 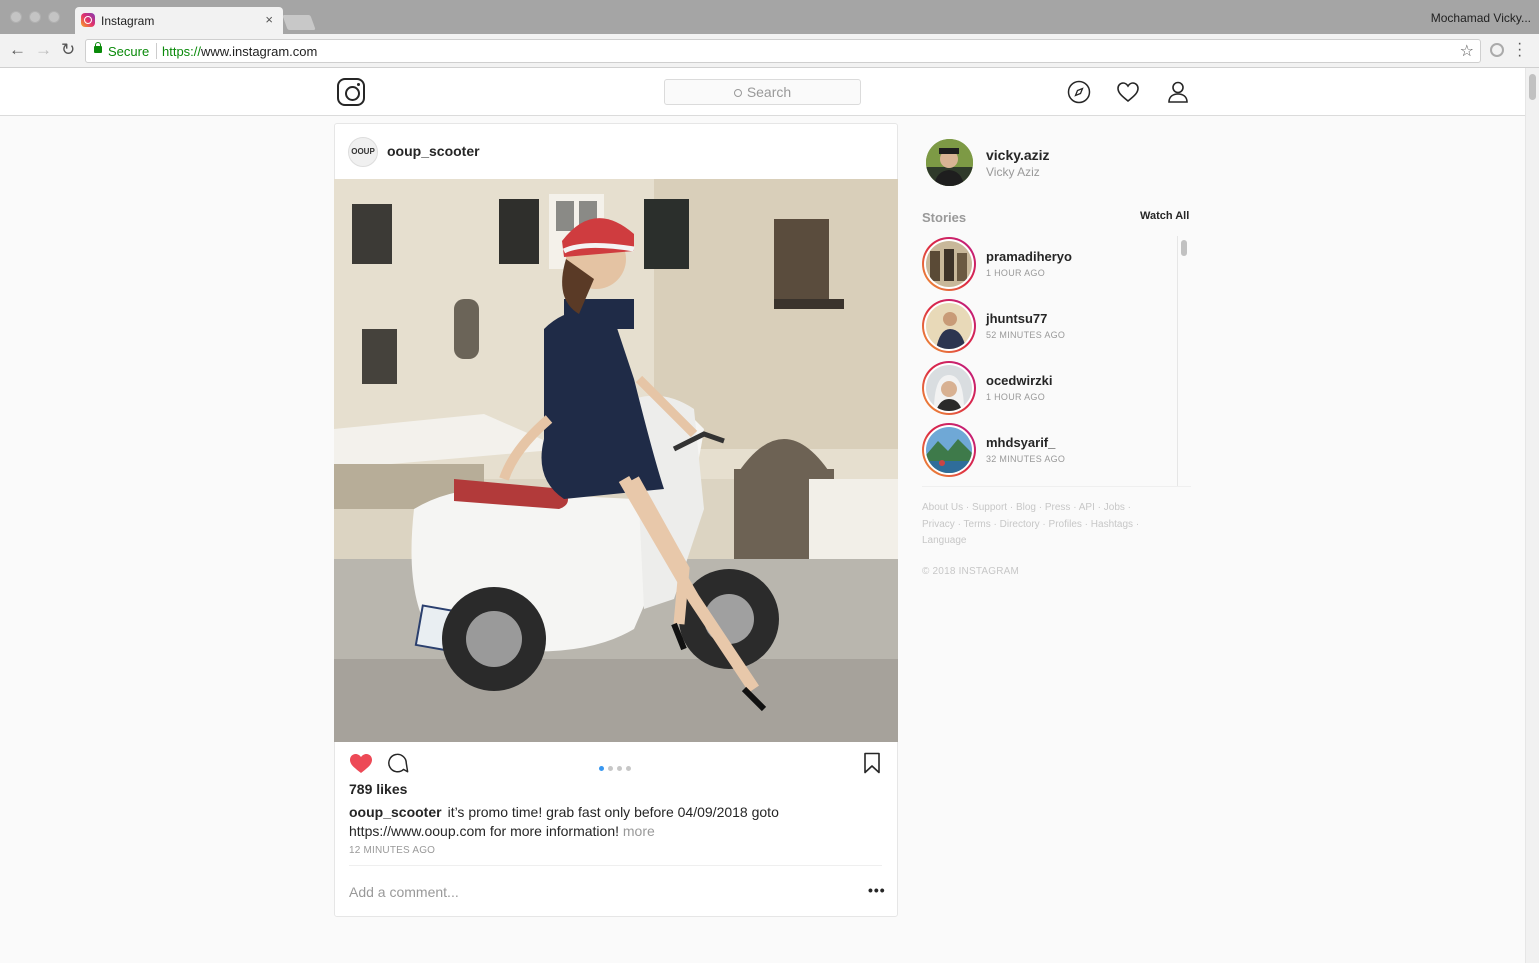 What do you see at coordinates (378, 789) in the screenshot?
I see `likes-count: 789 likes` at bounding box center [378, 789].